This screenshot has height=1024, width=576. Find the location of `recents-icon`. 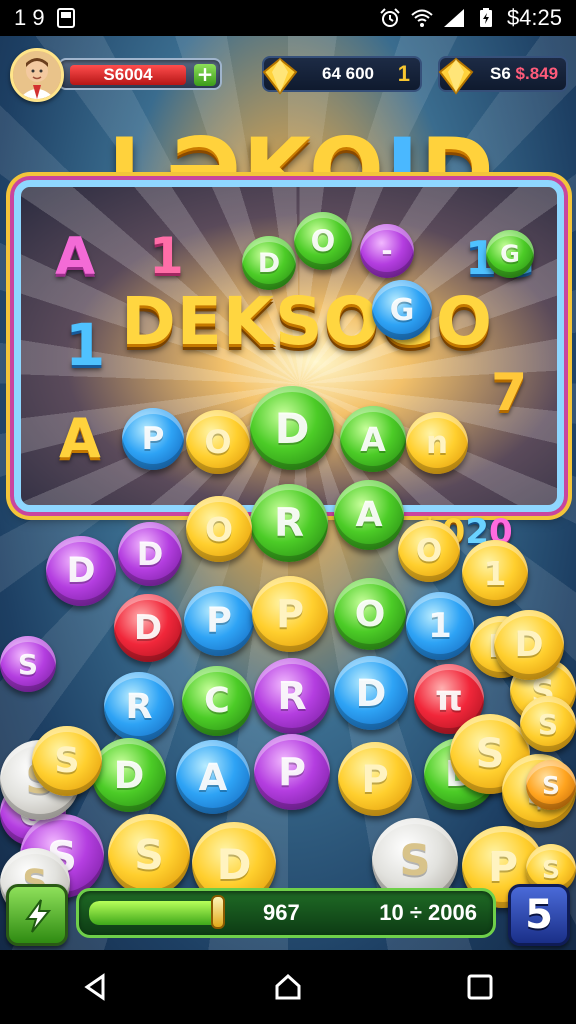

recents-icon is located at coordinates (480, 987).